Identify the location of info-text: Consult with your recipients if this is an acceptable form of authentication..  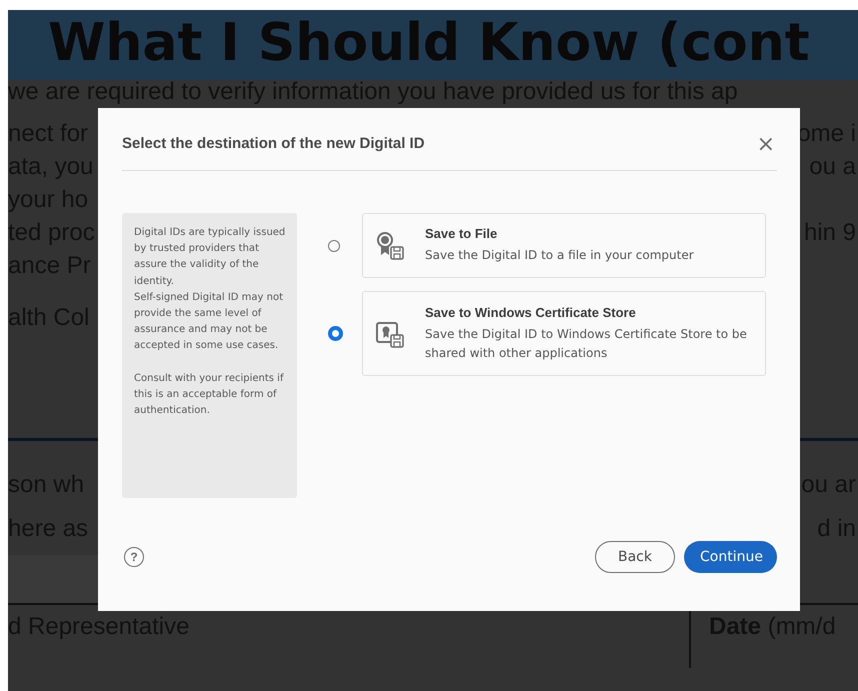
(209, 395).